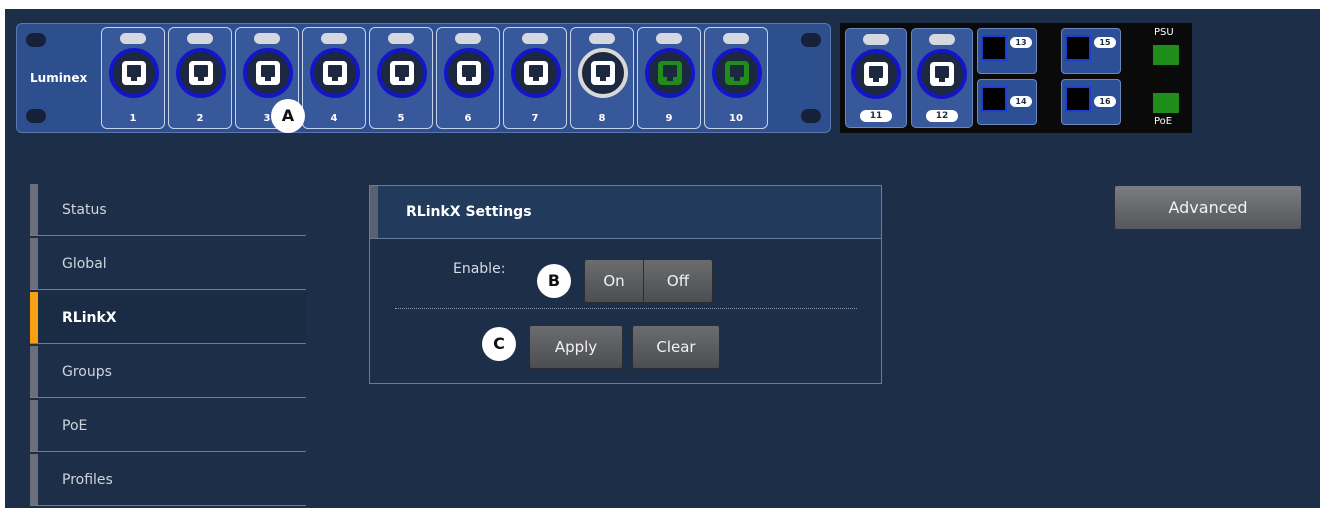 Image resolution: width=1320 pixels, height=508 pixels. What do you see at coordinates (614, 281) in the screenshot?
I see `enable-on-button: On` at bounding box center [614, 281].